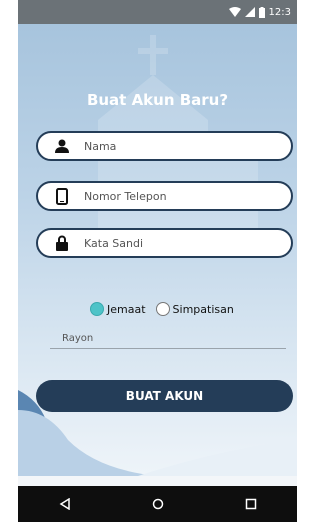  I want to click on rayon-underline, so click(168, 348).